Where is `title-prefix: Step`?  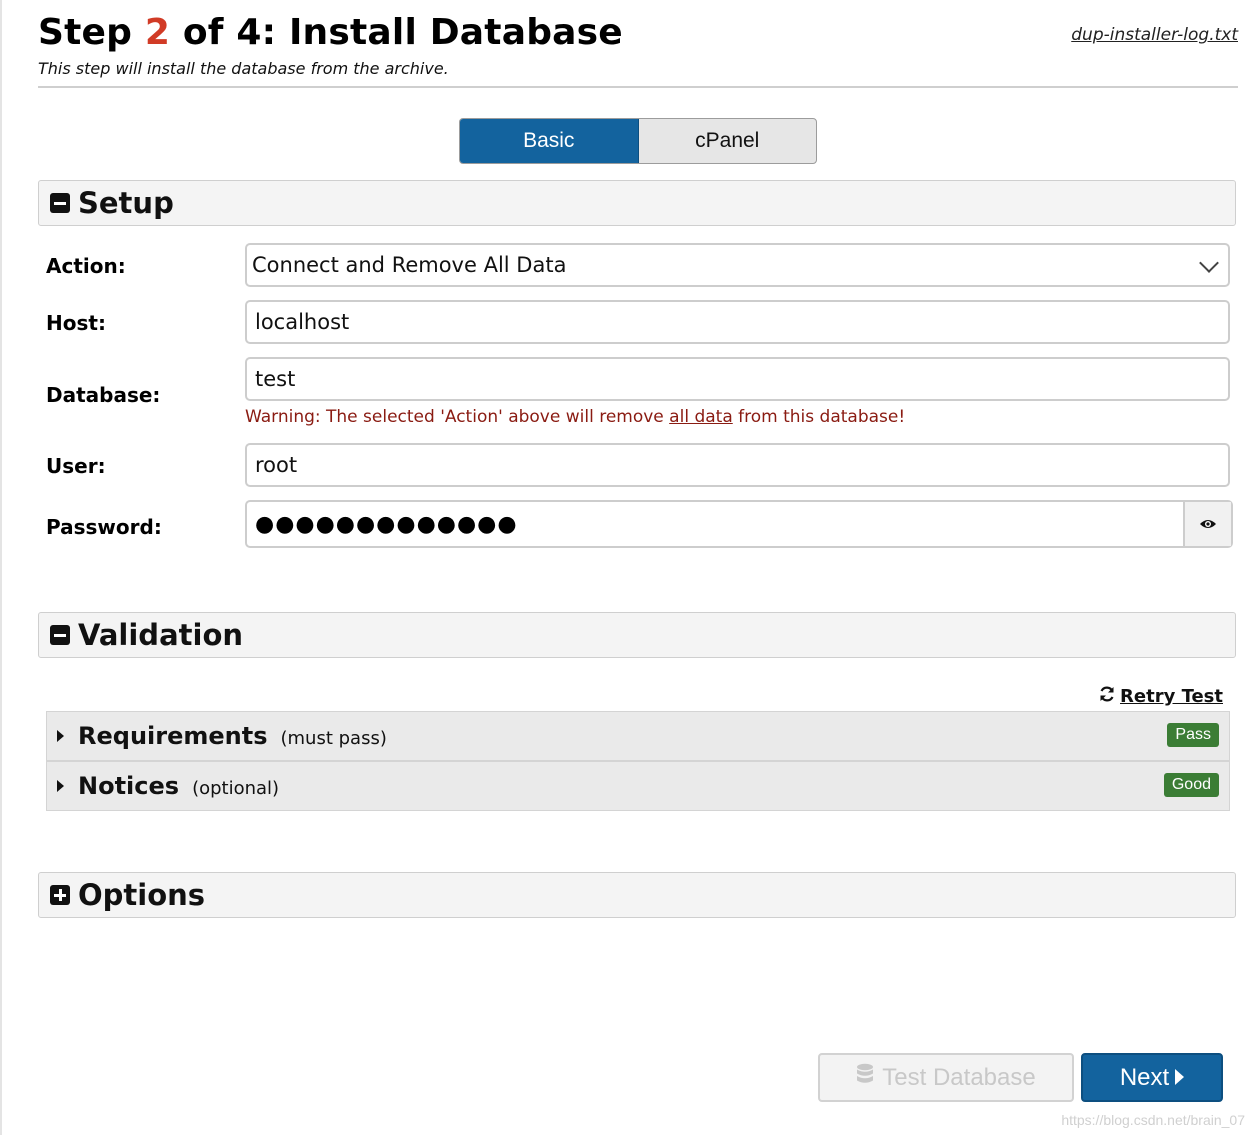
title-prefix: Step is located at coordinates (91, 32).